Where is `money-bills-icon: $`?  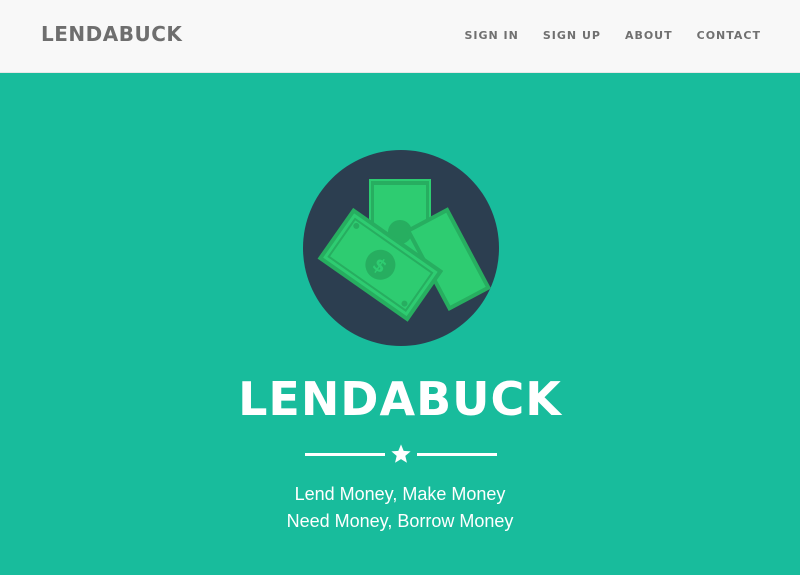 money-bills-icon: $ is located at coordinates (401, 248).